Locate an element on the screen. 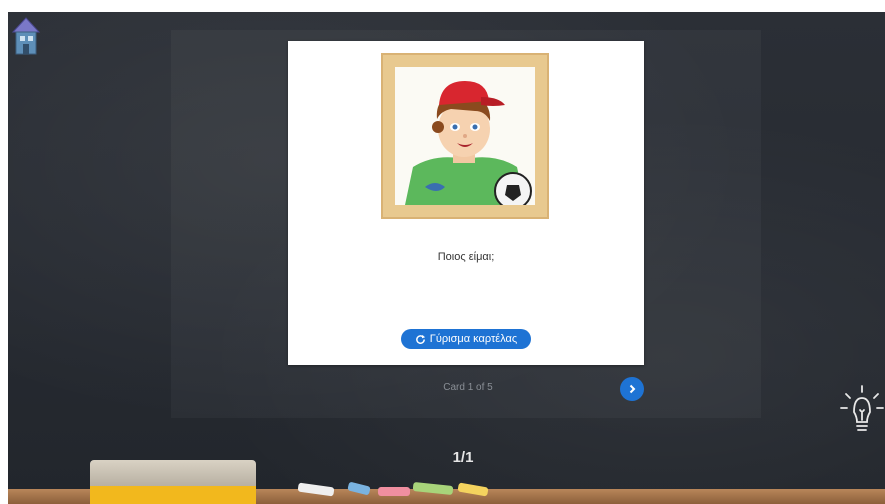 Image resolution: width=885 pixels, height=504 pixels. card-question: Ποιος είμαι; is located at coordinates (466, 257).